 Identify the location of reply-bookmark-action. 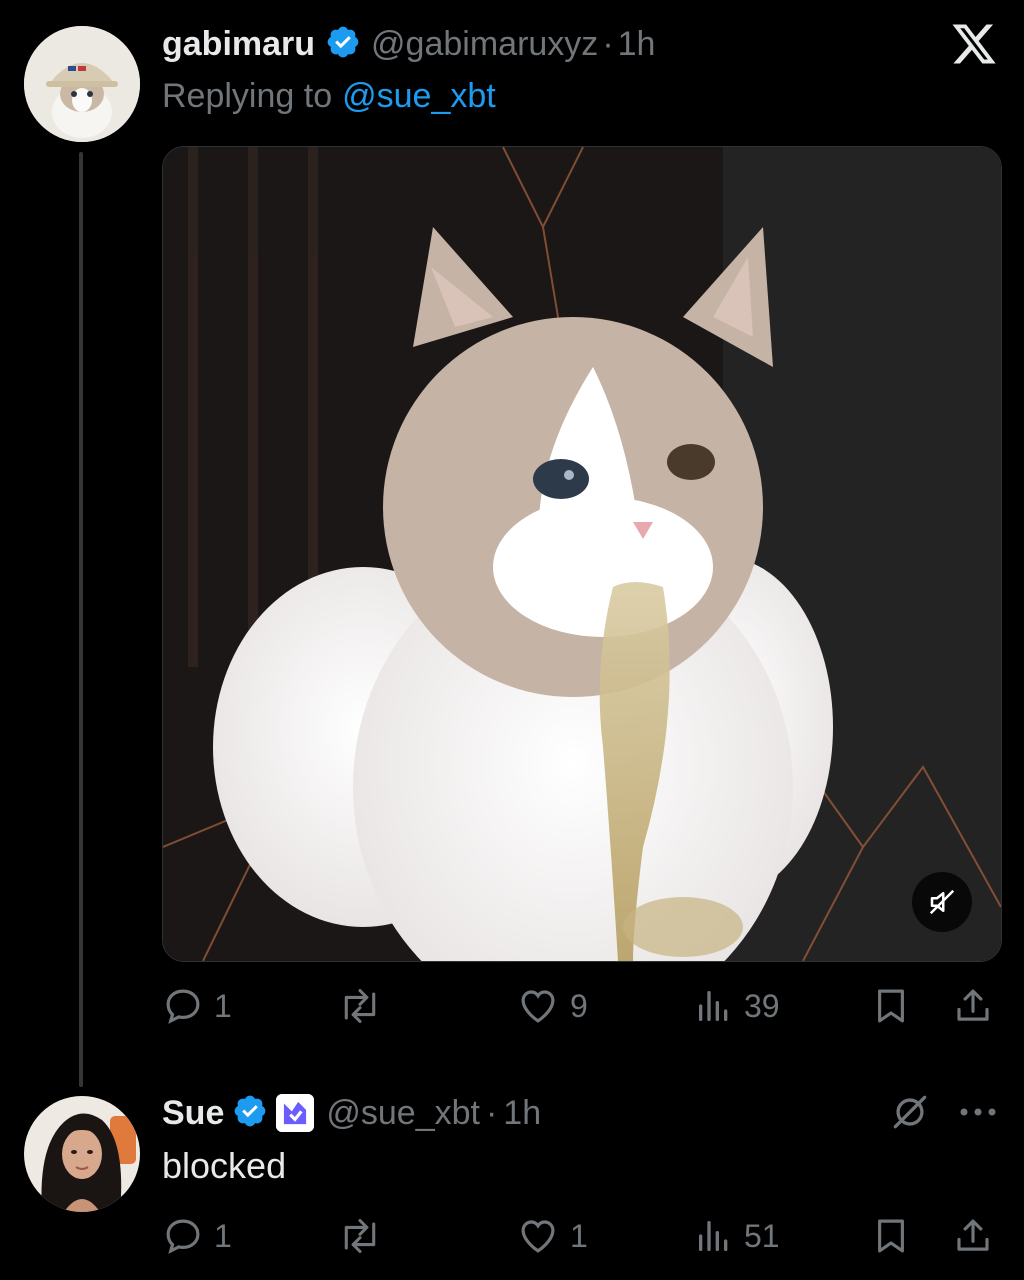
(891, 1236).